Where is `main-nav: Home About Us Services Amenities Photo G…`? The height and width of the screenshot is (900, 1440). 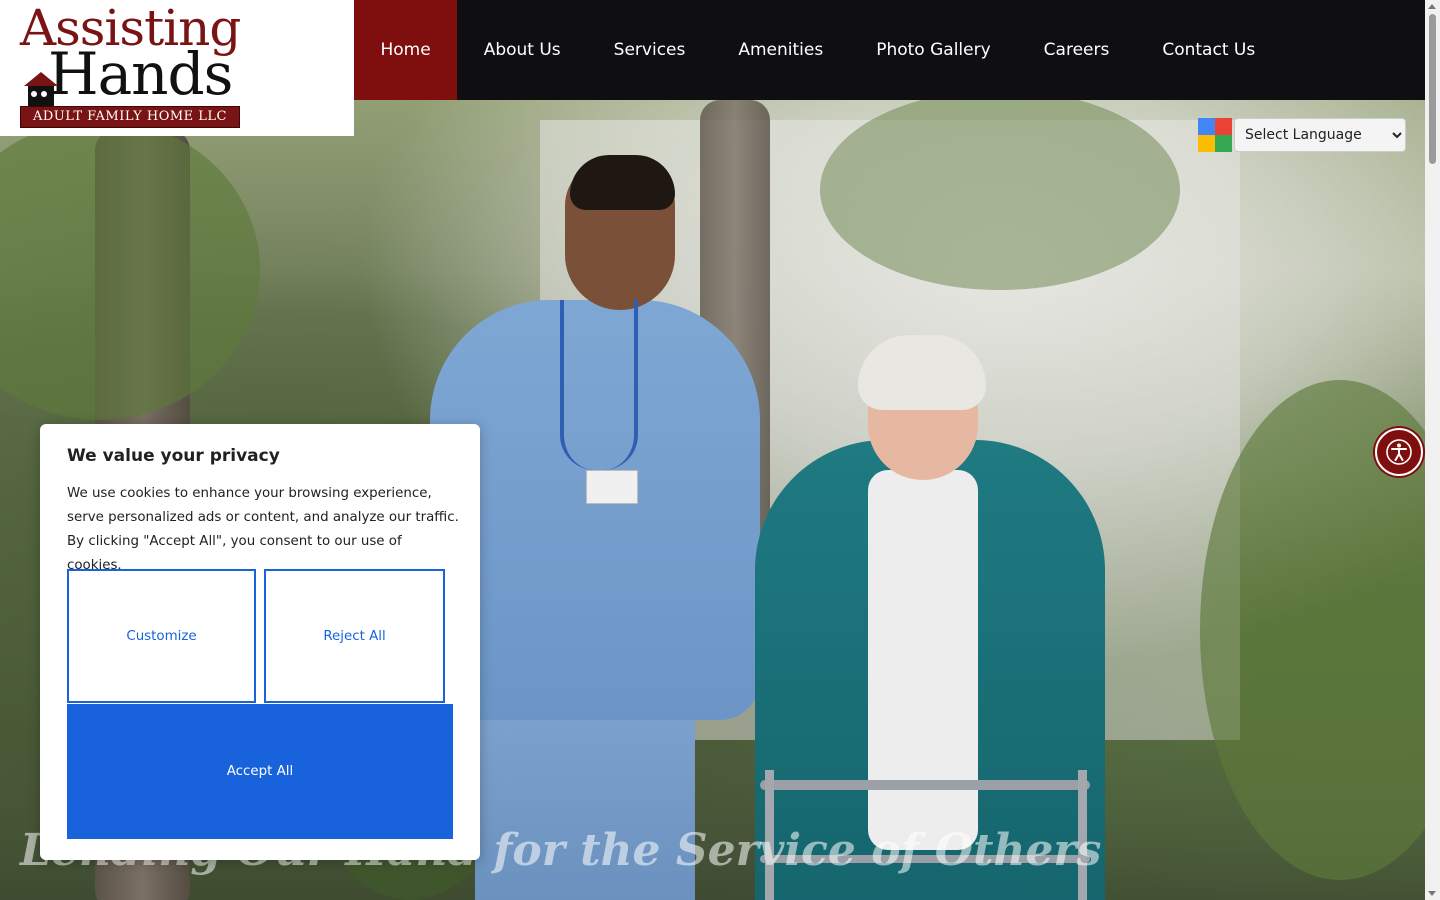
main-nav: Home About Us Services Amenities Photo G… is located at coordinates (889, 50).